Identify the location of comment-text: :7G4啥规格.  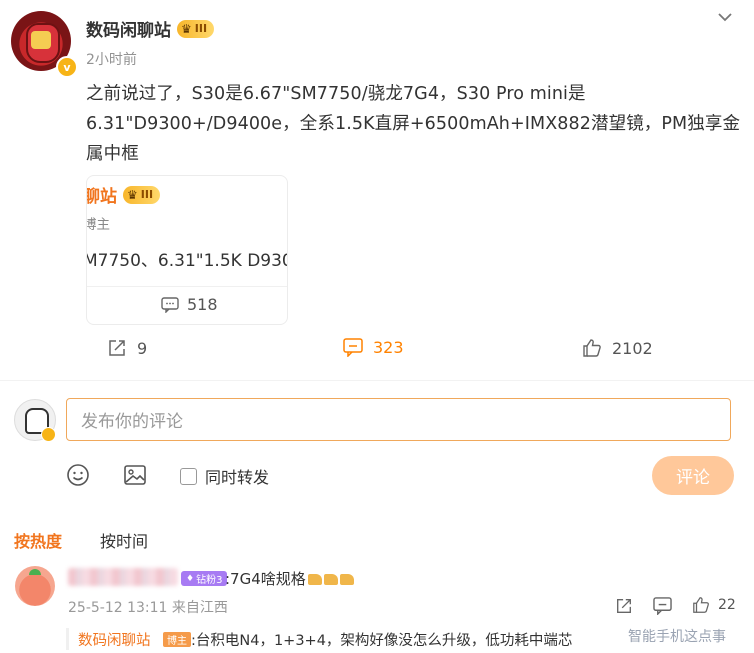
(289, 578).